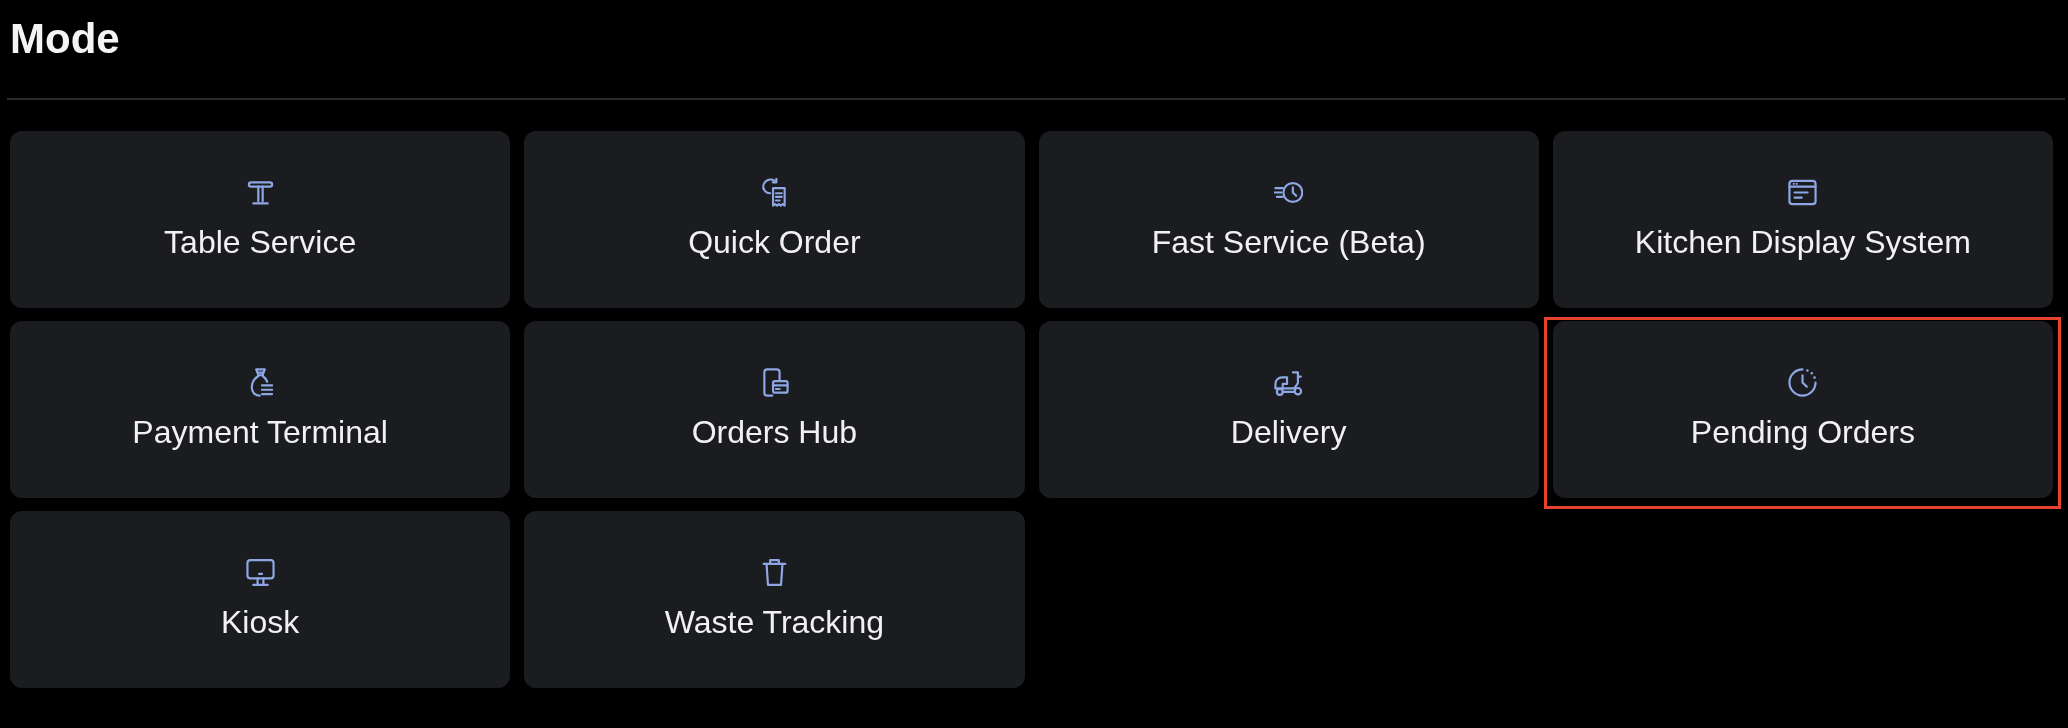 This screenshot has height=728, width=2068. I want to click on receipt-refresh-icon, so click(774, 192).